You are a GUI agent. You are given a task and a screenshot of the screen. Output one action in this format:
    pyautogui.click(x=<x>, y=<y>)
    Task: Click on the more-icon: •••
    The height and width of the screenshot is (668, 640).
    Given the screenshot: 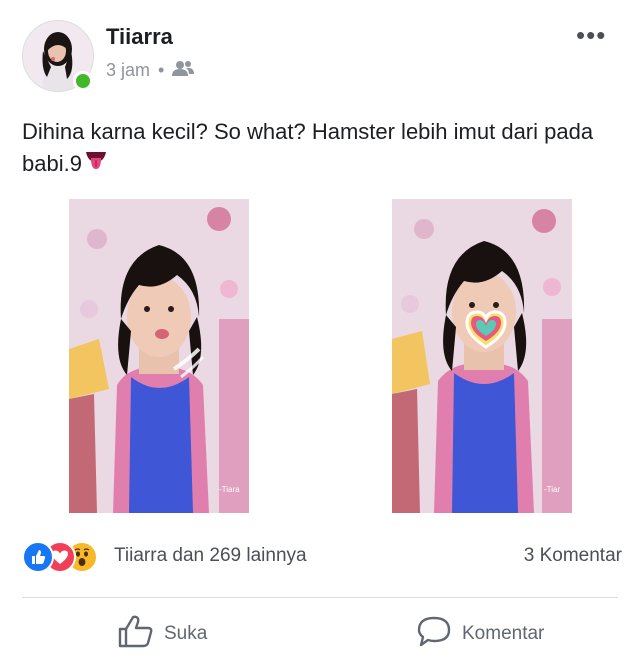 What is the action you would take?
    pyautogui.click(x=591, y=35)
    